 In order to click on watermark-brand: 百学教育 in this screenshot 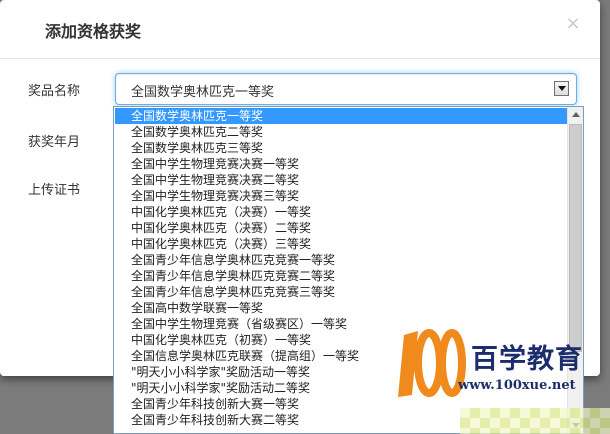, I will do `click(527, 359)`.